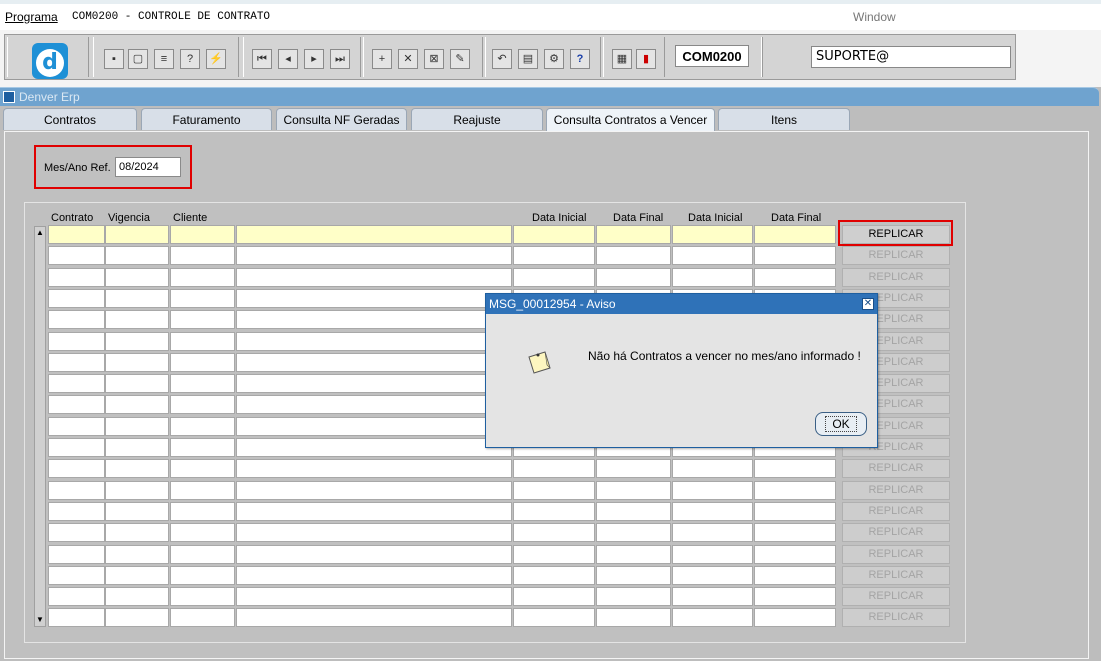 This screenshot has width=1101, height=661. I want to click on help-query-icon: ?, so click(190, 59).